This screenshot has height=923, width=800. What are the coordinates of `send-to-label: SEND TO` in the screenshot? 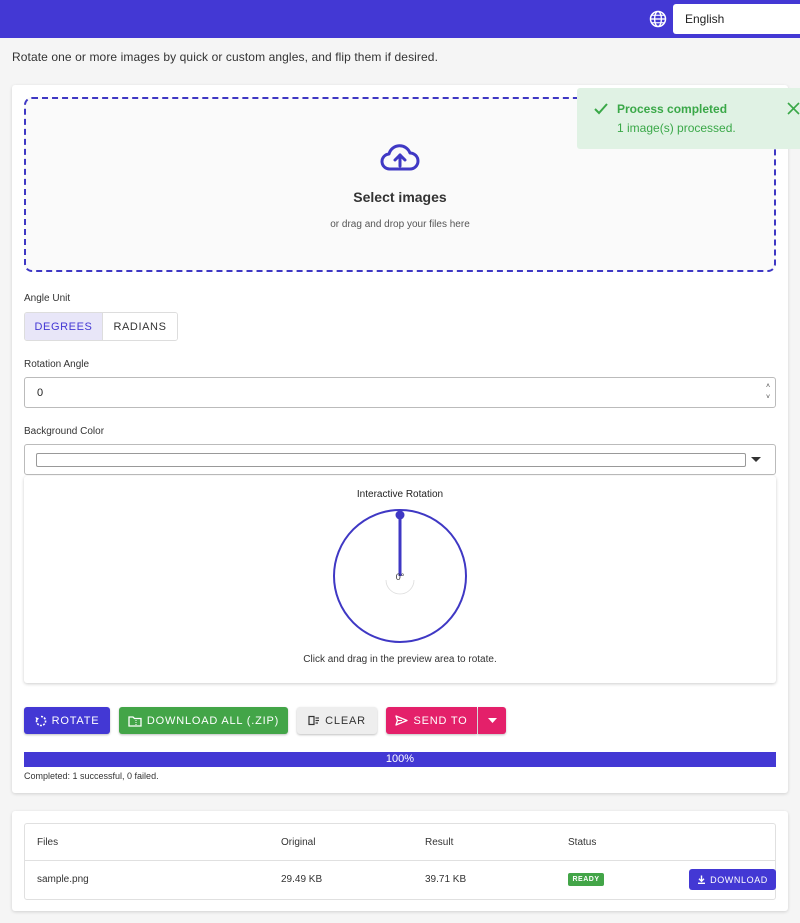 It's located at (440, 720).